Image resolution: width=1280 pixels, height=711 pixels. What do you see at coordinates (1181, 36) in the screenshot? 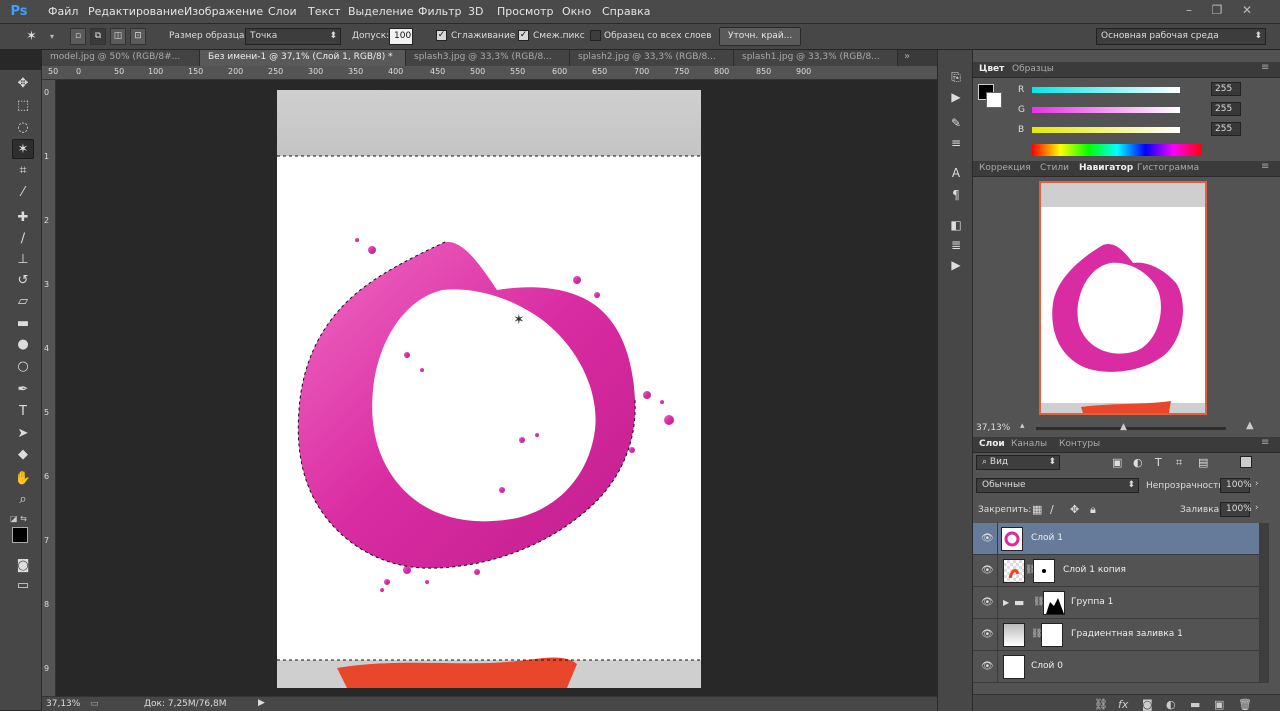
I see `workspace-select: Основная рабочая среда ⬍` at bounding box center [1181, 36].